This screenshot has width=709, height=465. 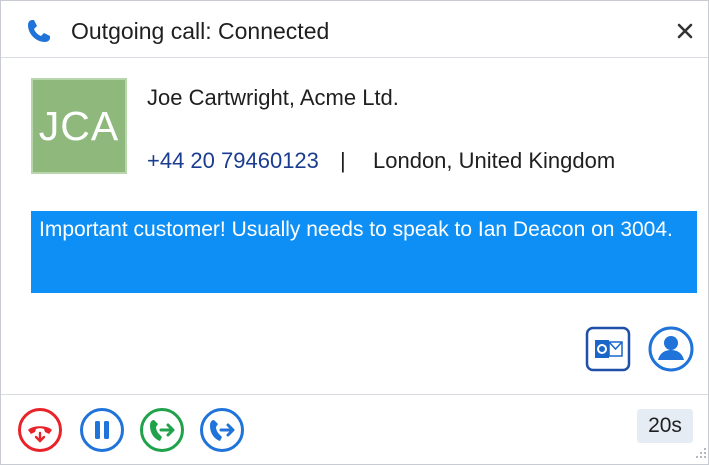 I want to click on contact-person-icon, so click(x=671, y=349).